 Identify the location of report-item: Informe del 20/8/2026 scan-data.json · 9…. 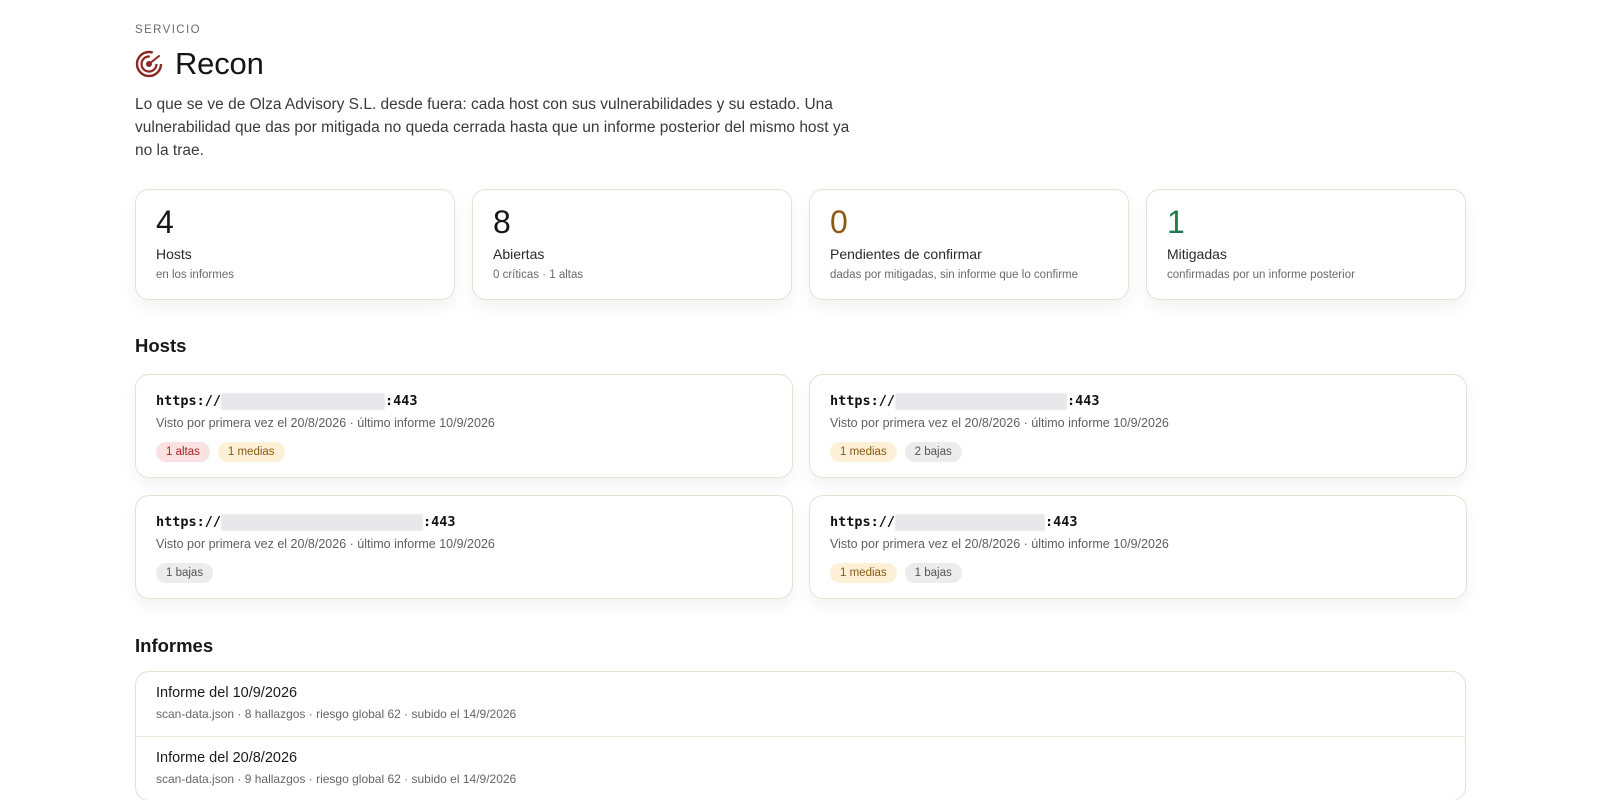
(800, 768).